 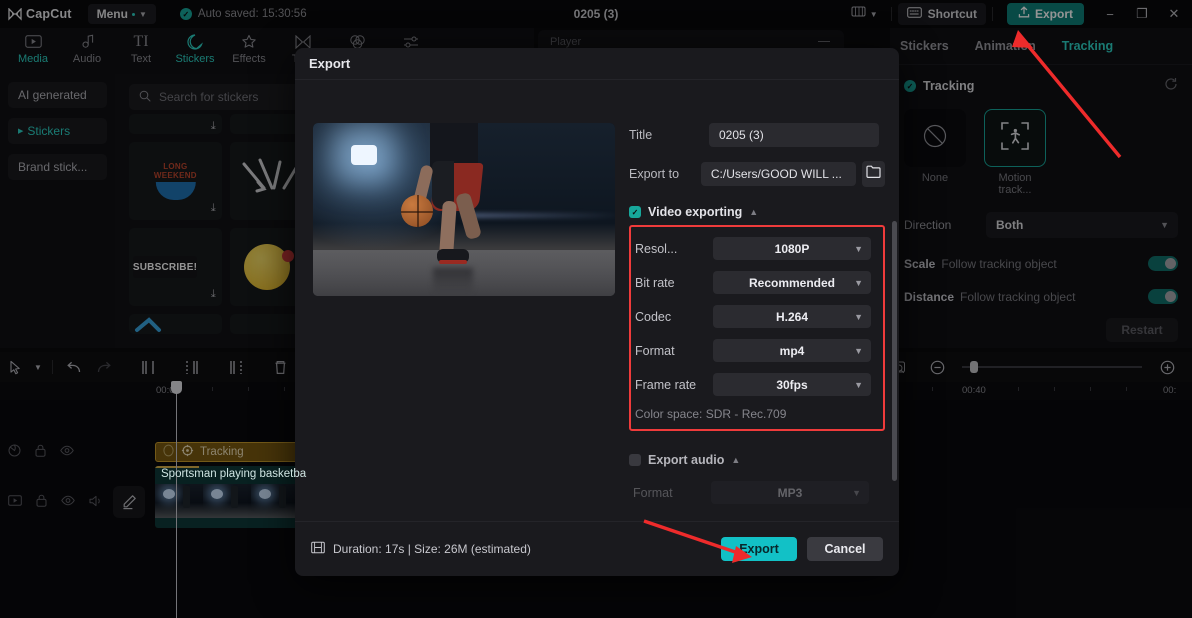 I want to click on video-track-icon, so click(x=15, y=502).